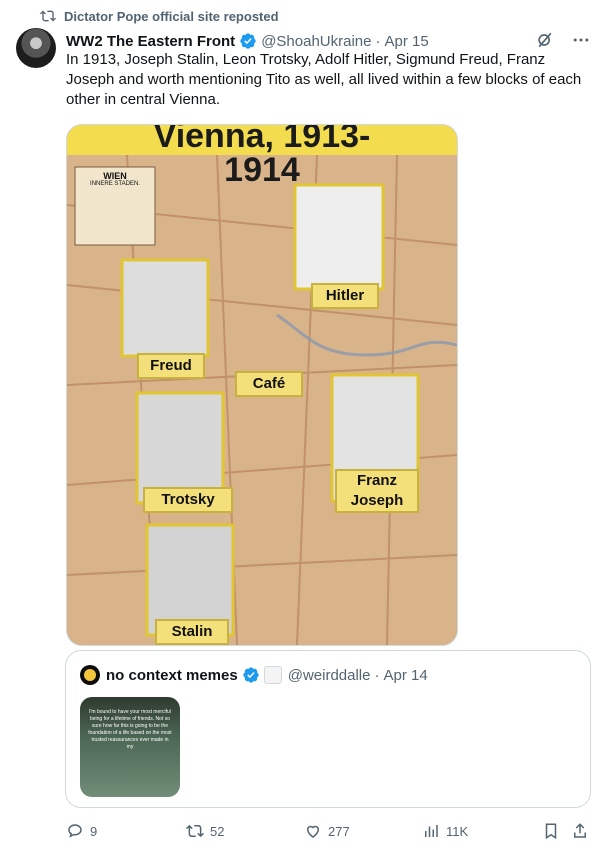 This screenshot has height=855, width=609. I want to click on grok-icon, so click(545, 40).